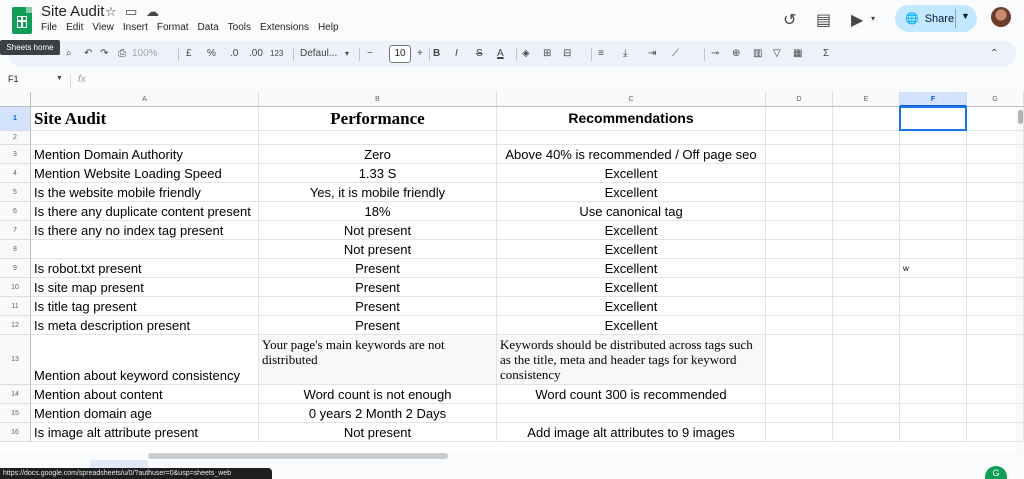 Image resolution: width=1024 pixels, height=479 pixels. What do you see at coordinates (378, 325) in the screenshot?
I see `cell-b12: Present` at bounding box center [378, 325].